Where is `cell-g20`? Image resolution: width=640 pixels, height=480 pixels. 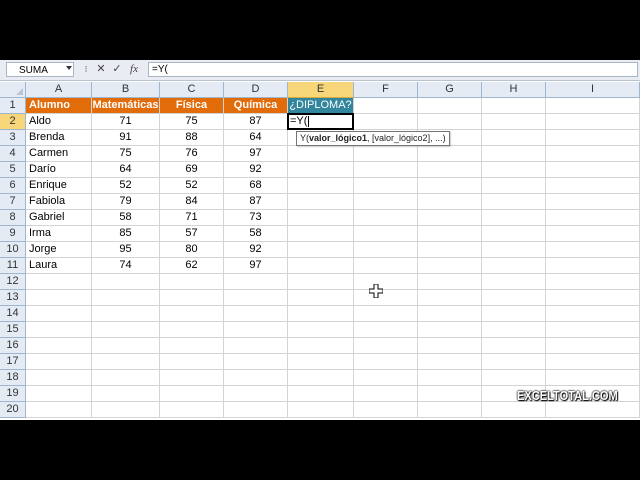 cell-g20 is located at coordinates (450, 410).